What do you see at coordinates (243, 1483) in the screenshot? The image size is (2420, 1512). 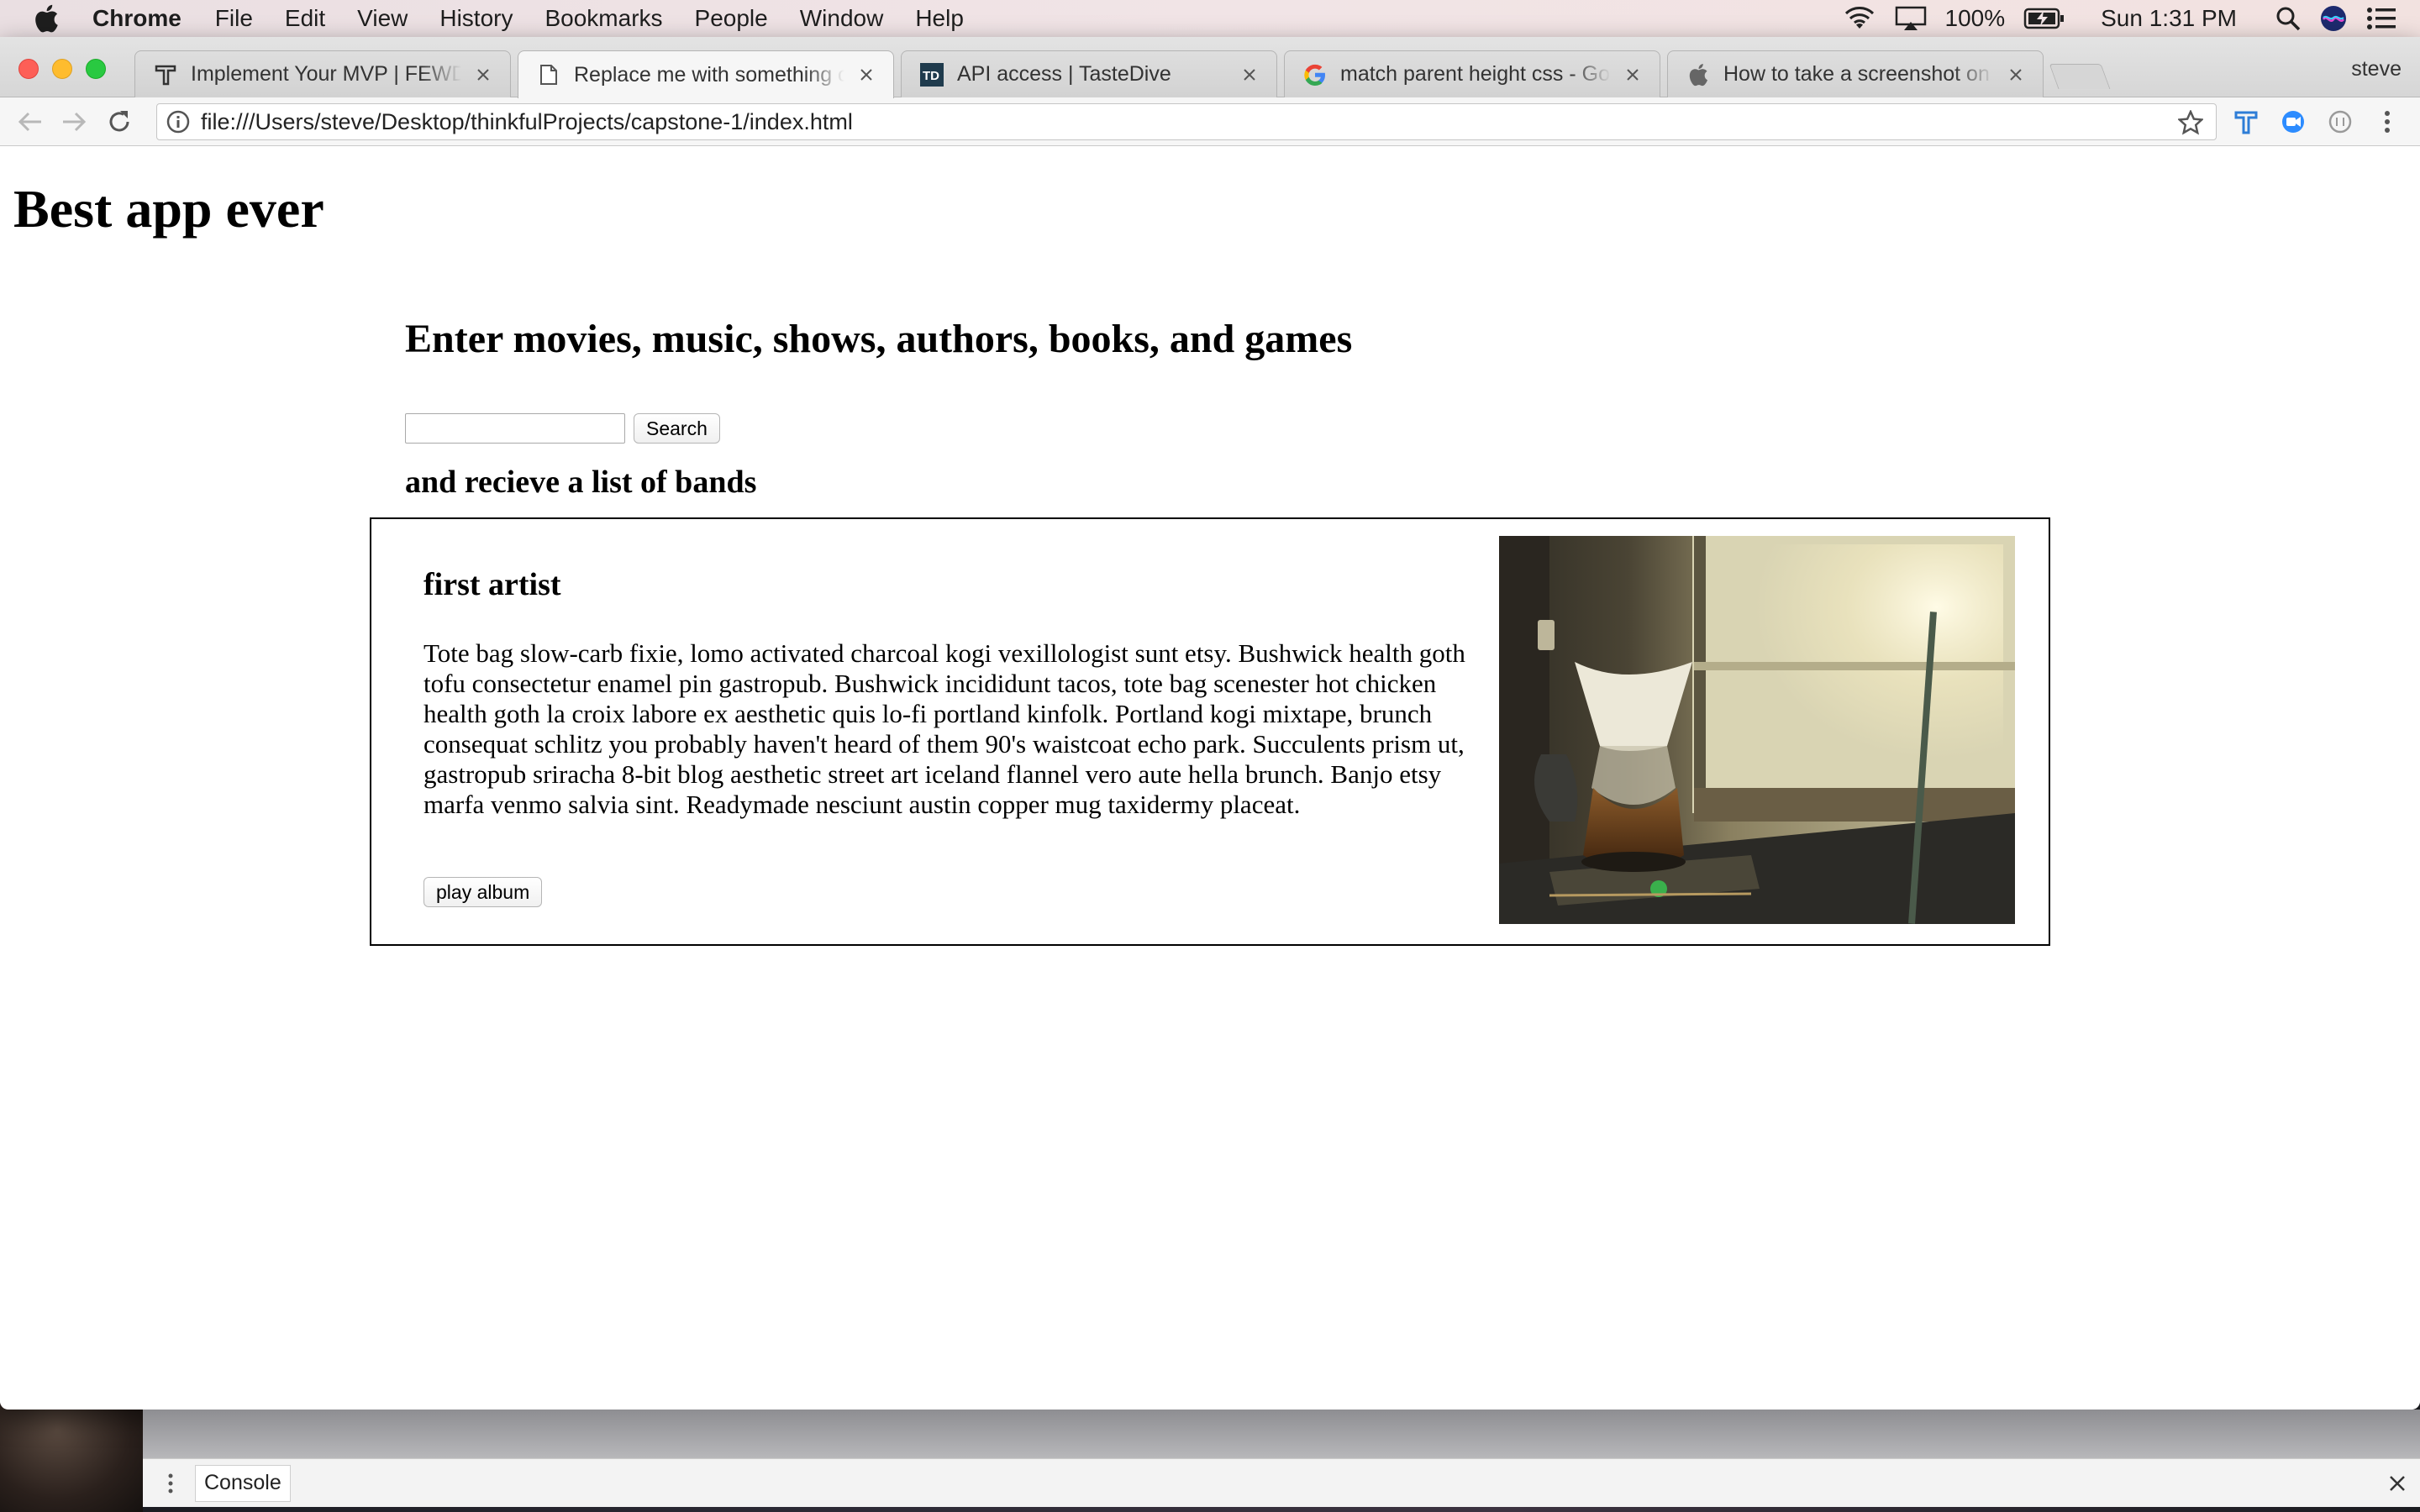 I see `devtools-console-tab: Console` at bounding box center [243, 1483].